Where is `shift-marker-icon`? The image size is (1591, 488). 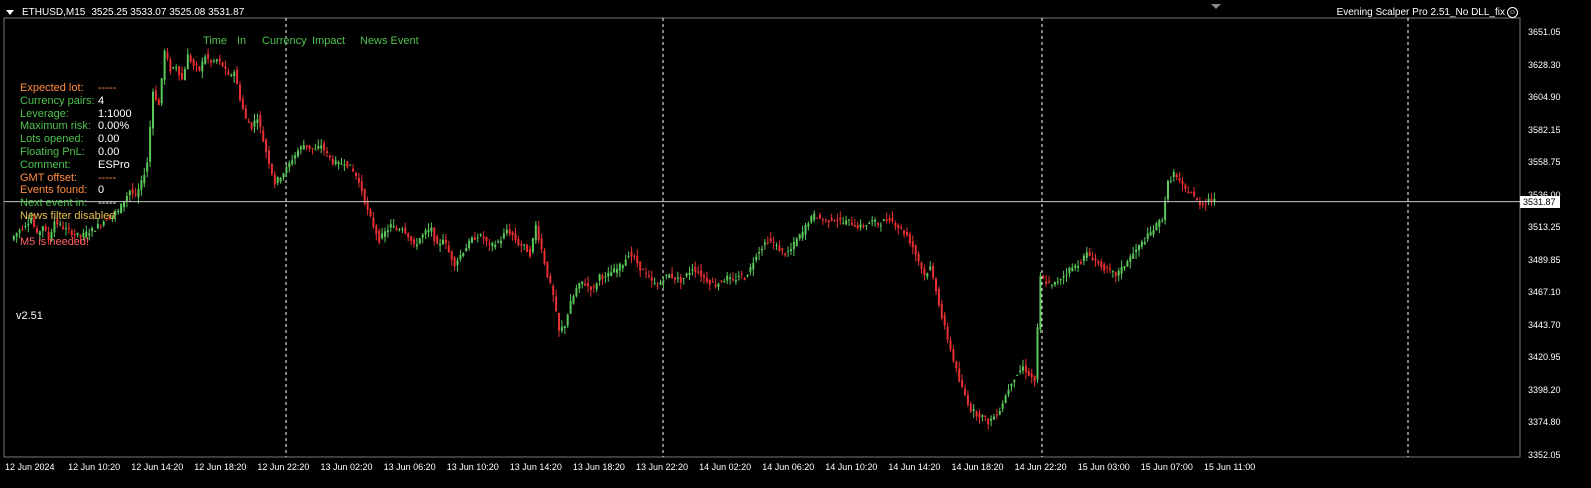
shift-marker-icon is located at coordinates (1216, 6).